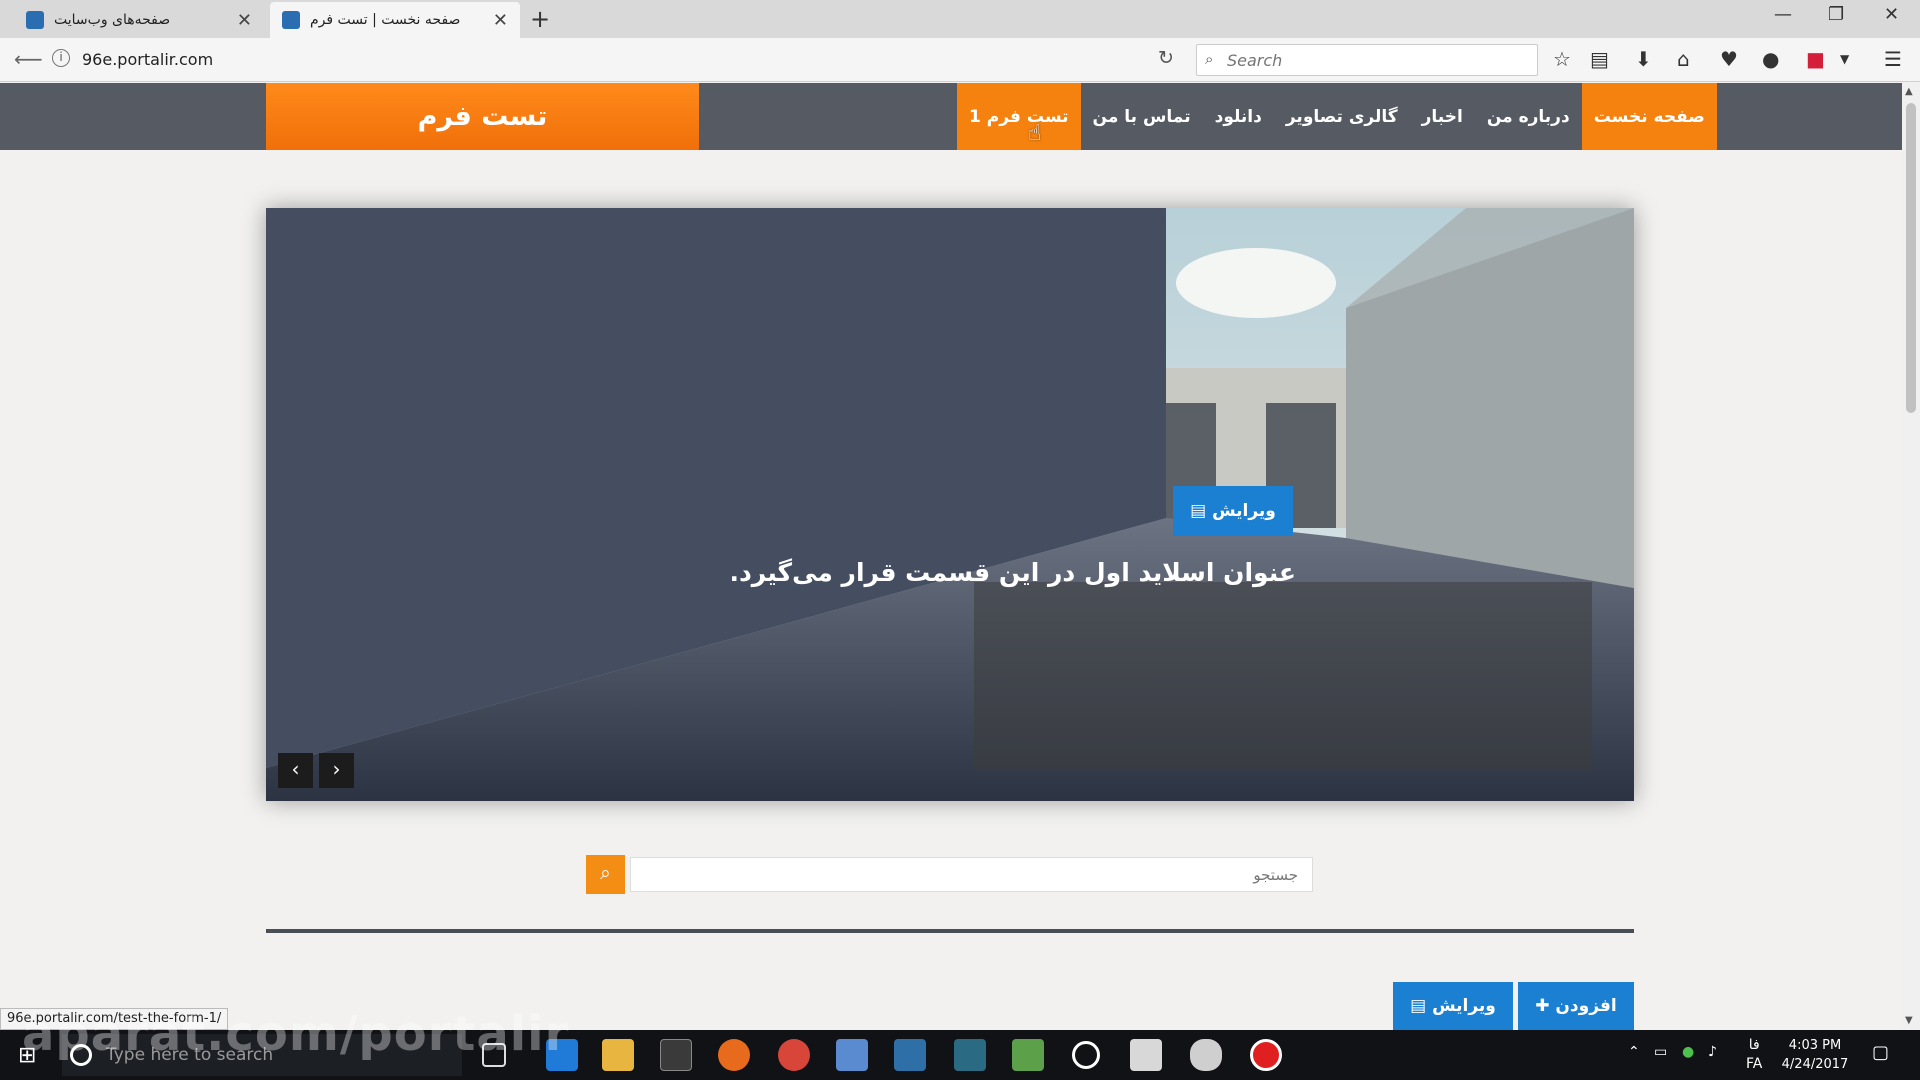 The height and width of the screenshot is (1080, 1920). What do you see at coordinates (1844, 59) in the screenshot?
I see `extension-dropdown-icon: ▼` at bounding box center [1844, 59].